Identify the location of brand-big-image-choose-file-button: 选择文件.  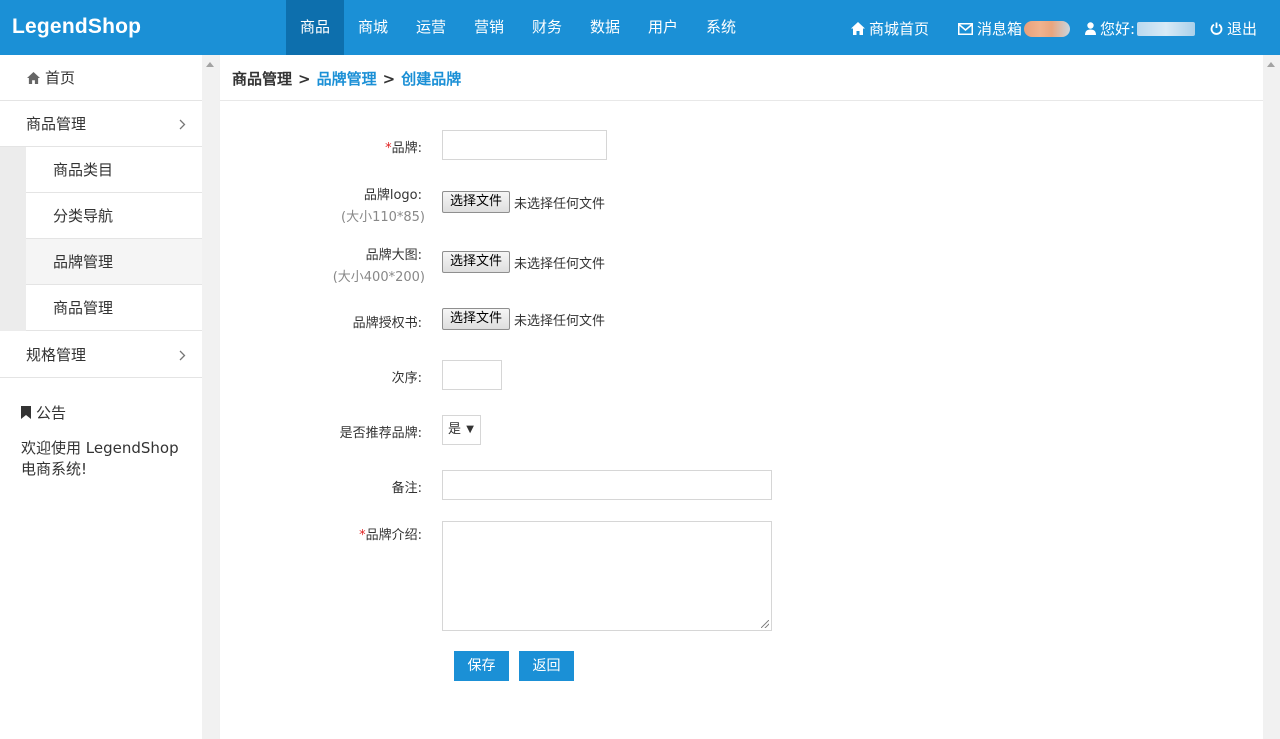
(476, 262).